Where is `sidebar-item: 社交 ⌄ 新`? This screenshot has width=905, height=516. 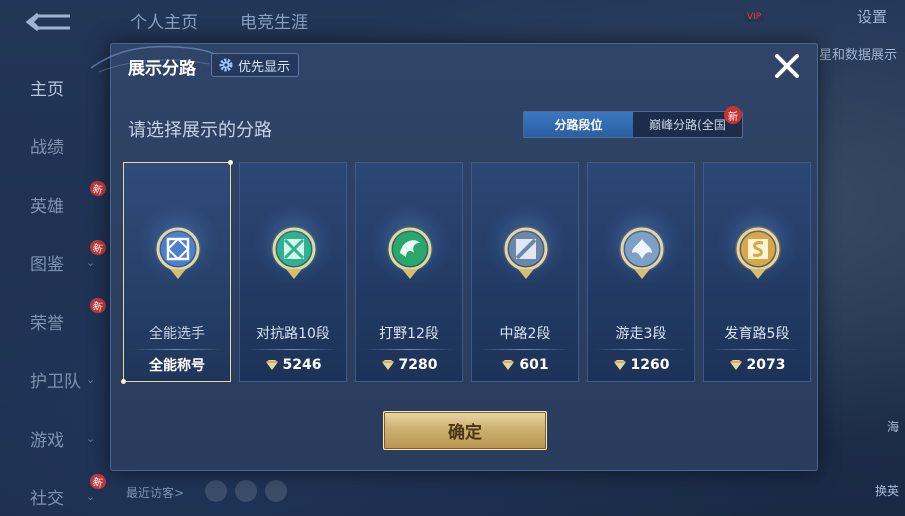
sidebar-item: 社交 ⌄ 新 is located at coordinates (55, 492).